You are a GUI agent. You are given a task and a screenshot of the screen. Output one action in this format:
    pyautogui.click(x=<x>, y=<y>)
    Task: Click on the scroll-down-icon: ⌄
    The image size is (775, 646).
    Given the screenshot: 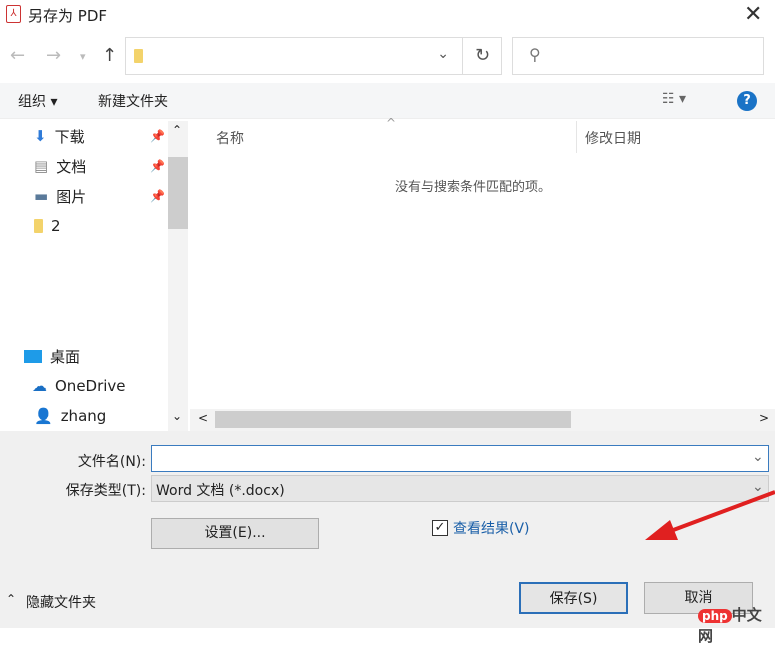 What is the action you would take?
    pyautogui.click(x=177, y=416)
    